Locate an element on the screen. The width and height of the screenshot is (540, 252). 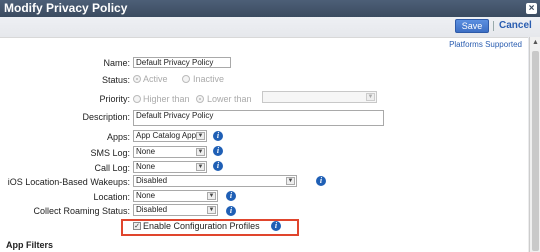
status-active-radio is located at coordinates (137, 79).